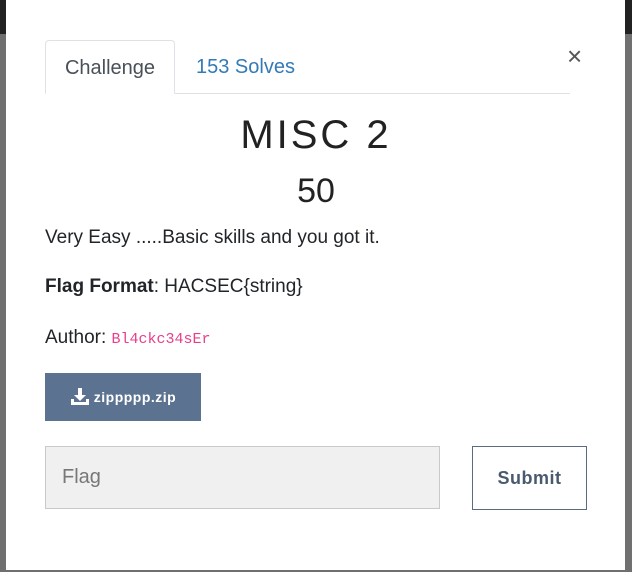 This screenshot has height=572, width=632. What do you see at coordinates (135, 397) in the screenshot?
I see `download-file-label: zippppp.zip` at bounding box center [135, 397].